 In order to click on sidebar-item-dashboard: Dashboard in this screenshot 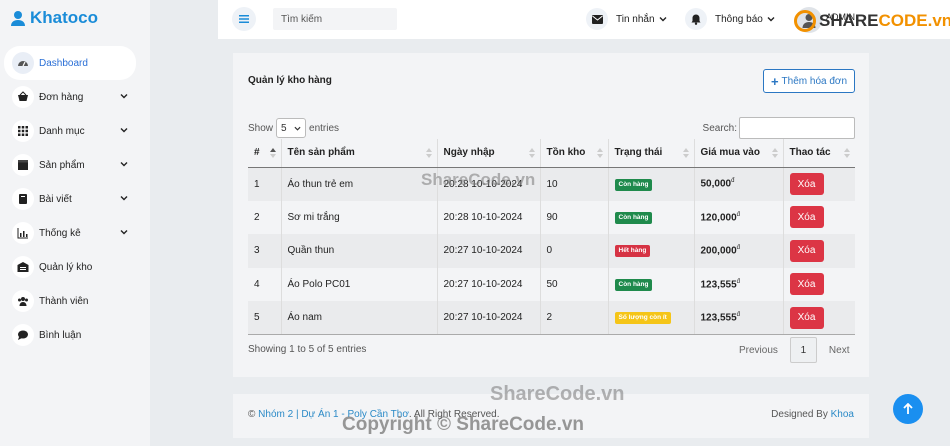, I will do `click(70, 63)`.